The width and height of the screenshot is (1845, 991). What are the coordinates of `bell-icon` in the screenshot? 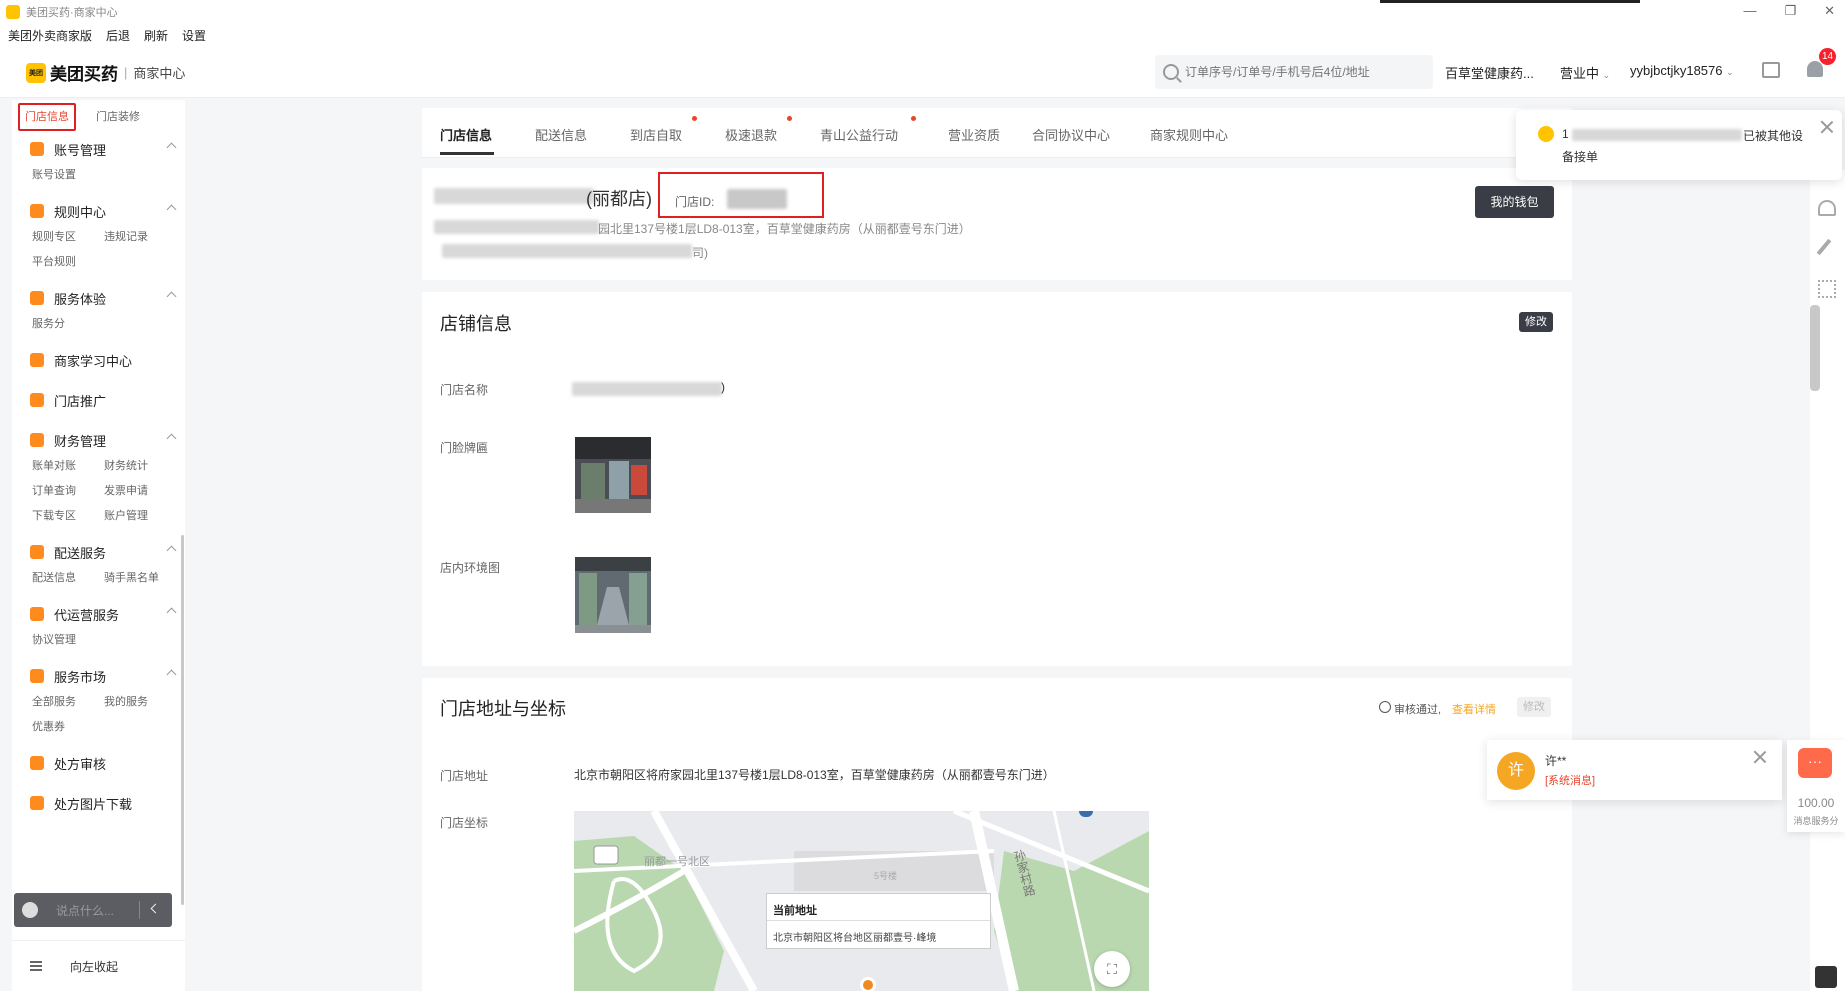 It's located at (1815, 69).